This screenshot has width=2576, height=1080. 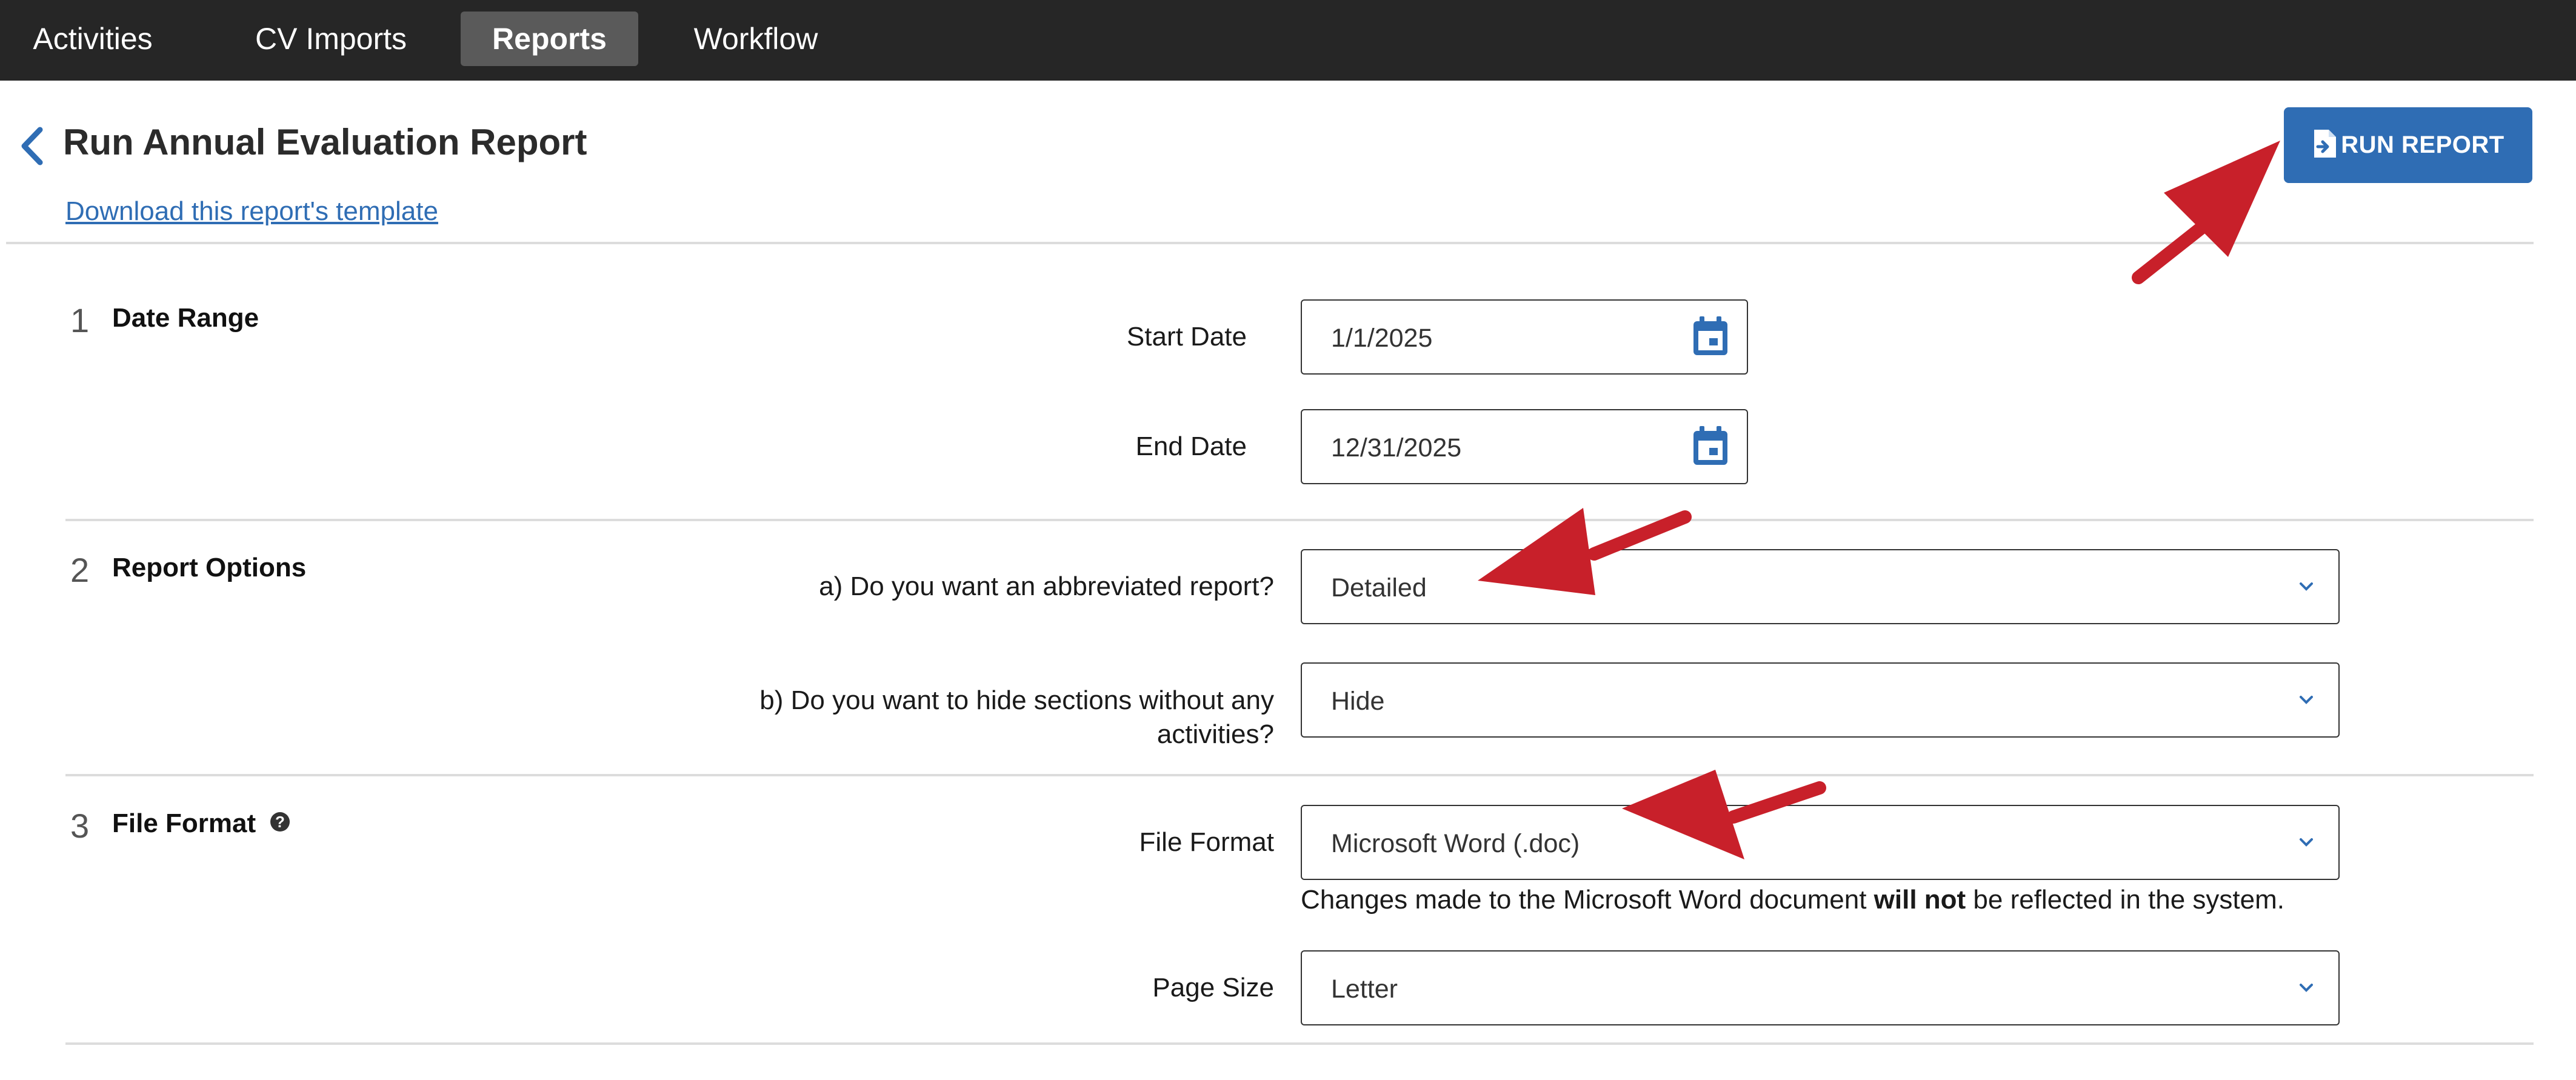 I want to click on section-number: 3, so click(x=80, y=826).